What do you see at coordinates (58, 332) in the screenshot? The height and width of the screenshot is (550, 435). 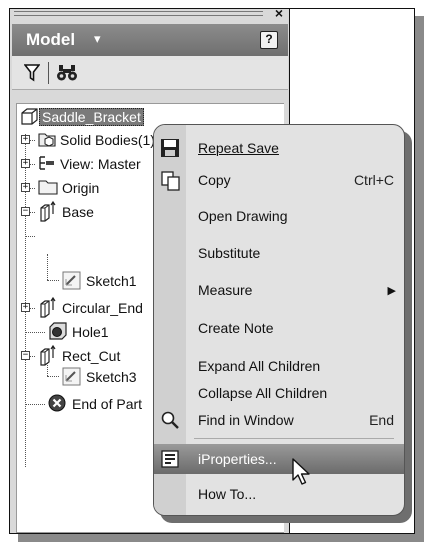 I see `hole-icon` at bounding box center [58, 332].